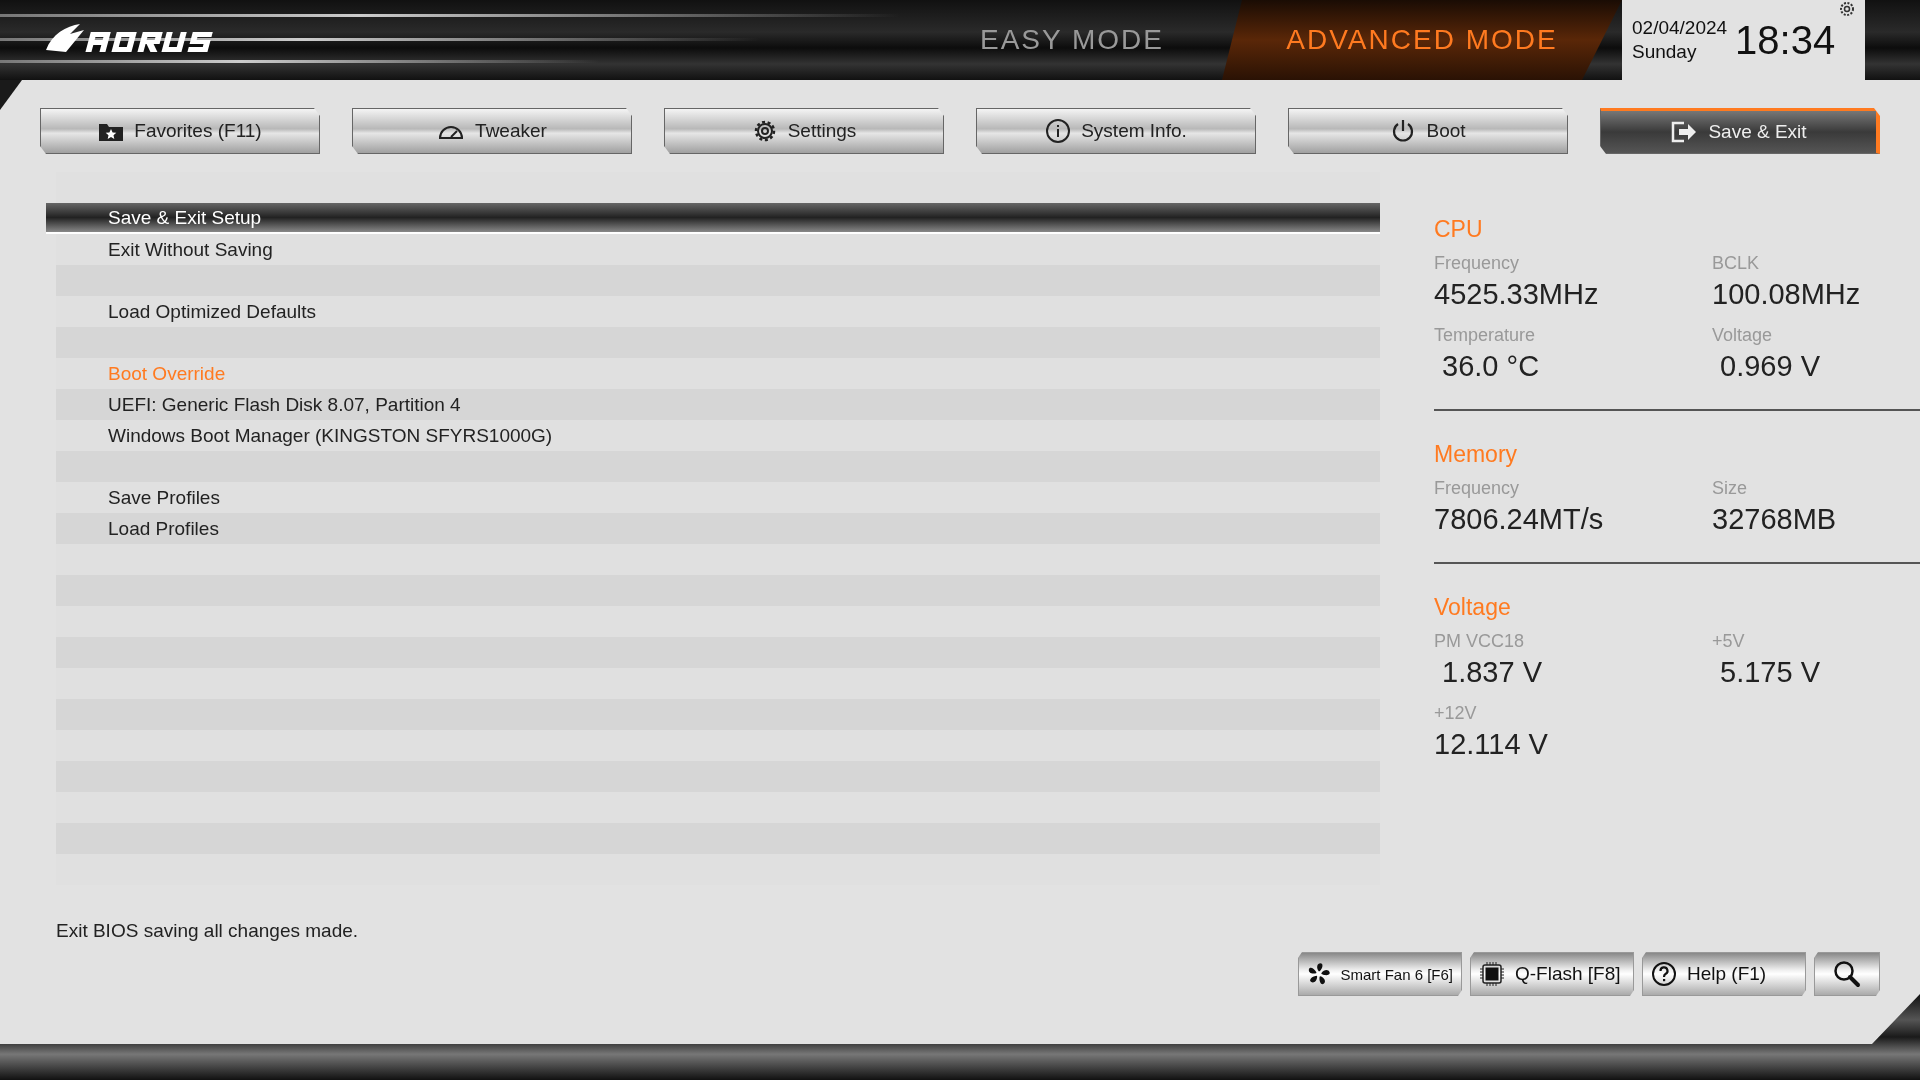  What do you see at coordinates (1664, 974) in the screenshot?
I see `help-icon` at bounding box center [1664, 974].